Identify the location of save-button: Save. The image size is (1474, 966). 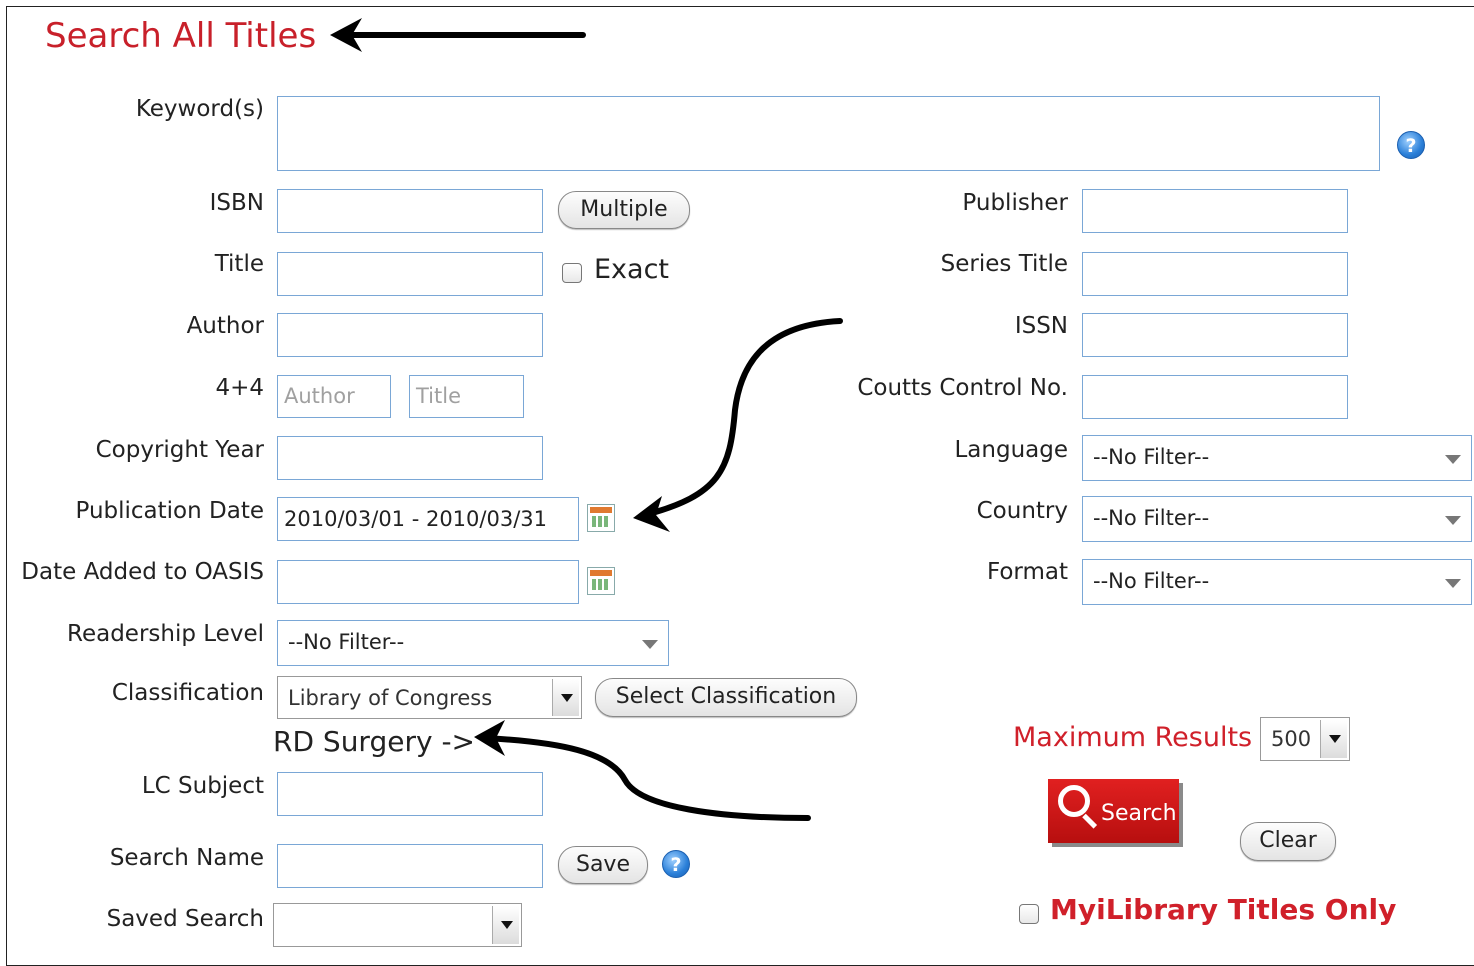
(603, 865).